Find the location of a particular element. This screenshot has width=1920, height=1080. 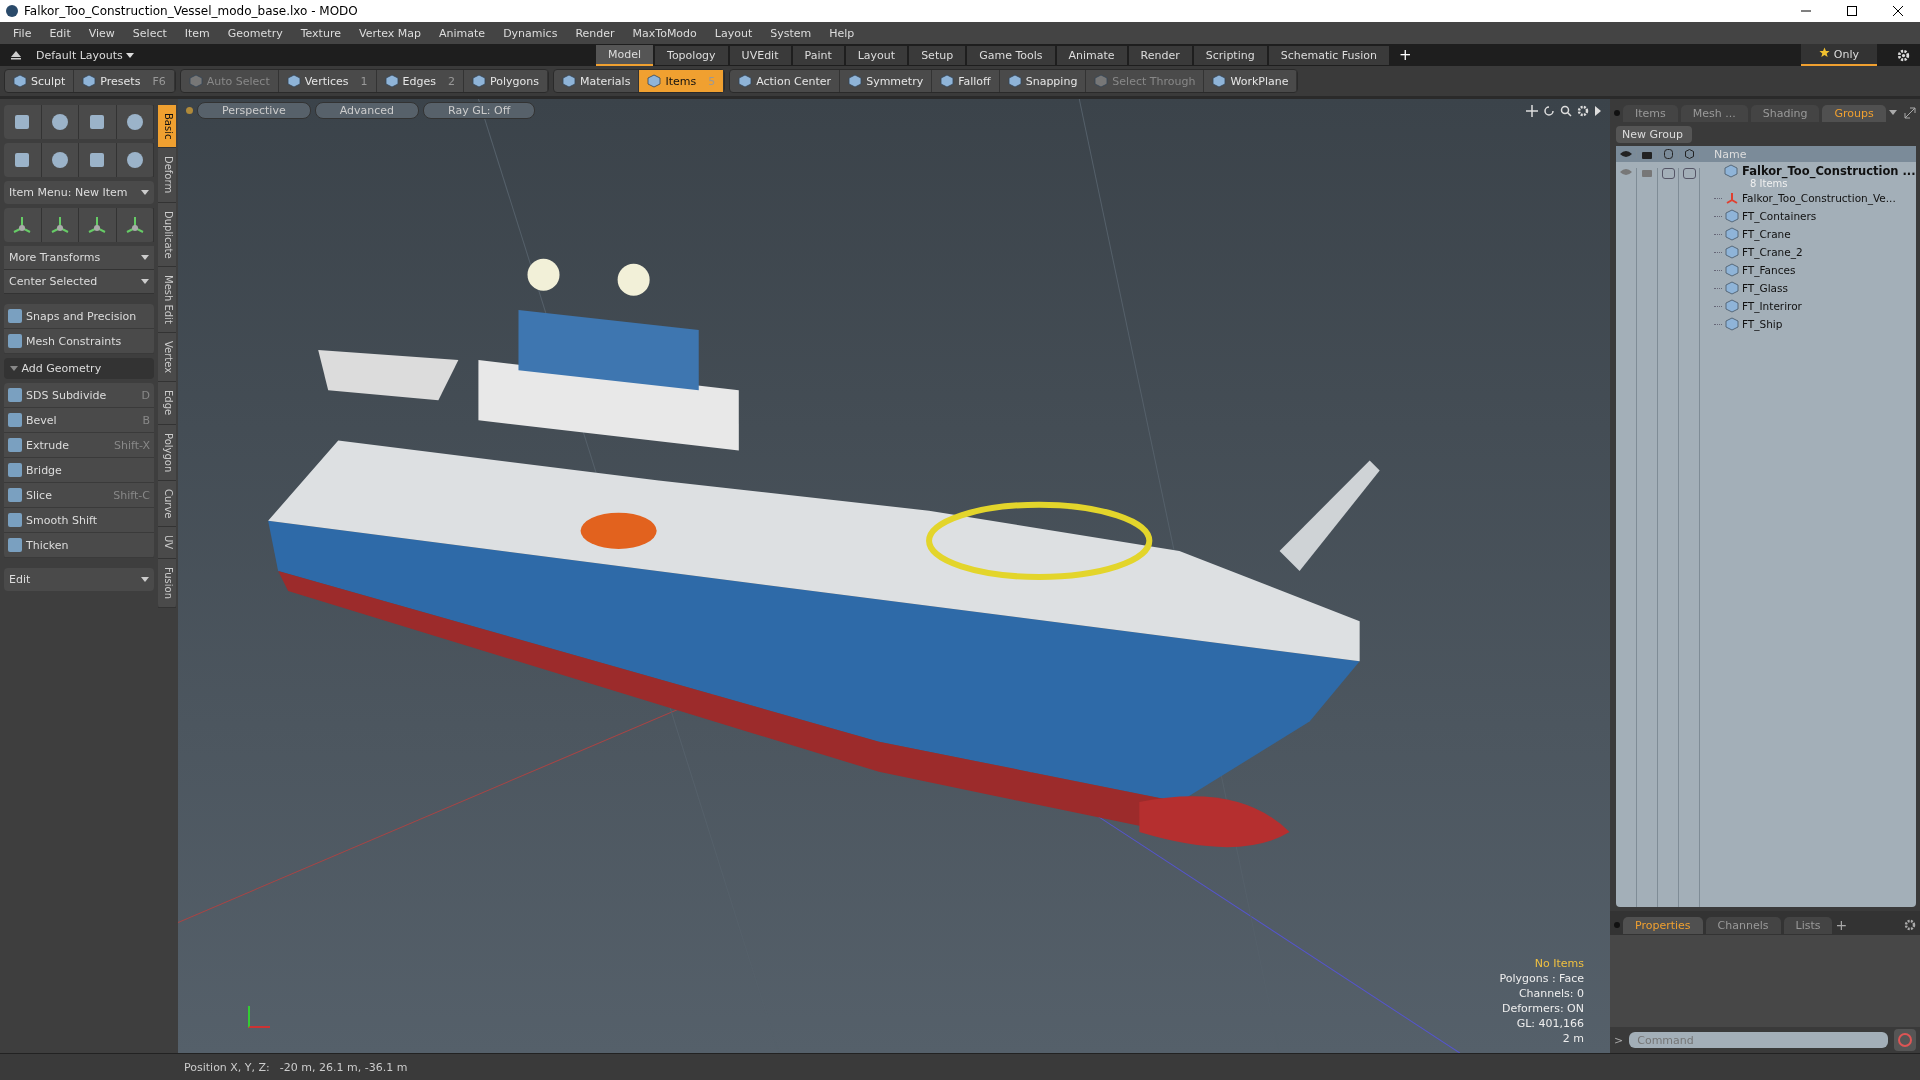

rotate-icon is located at coordinates (1549, 110).